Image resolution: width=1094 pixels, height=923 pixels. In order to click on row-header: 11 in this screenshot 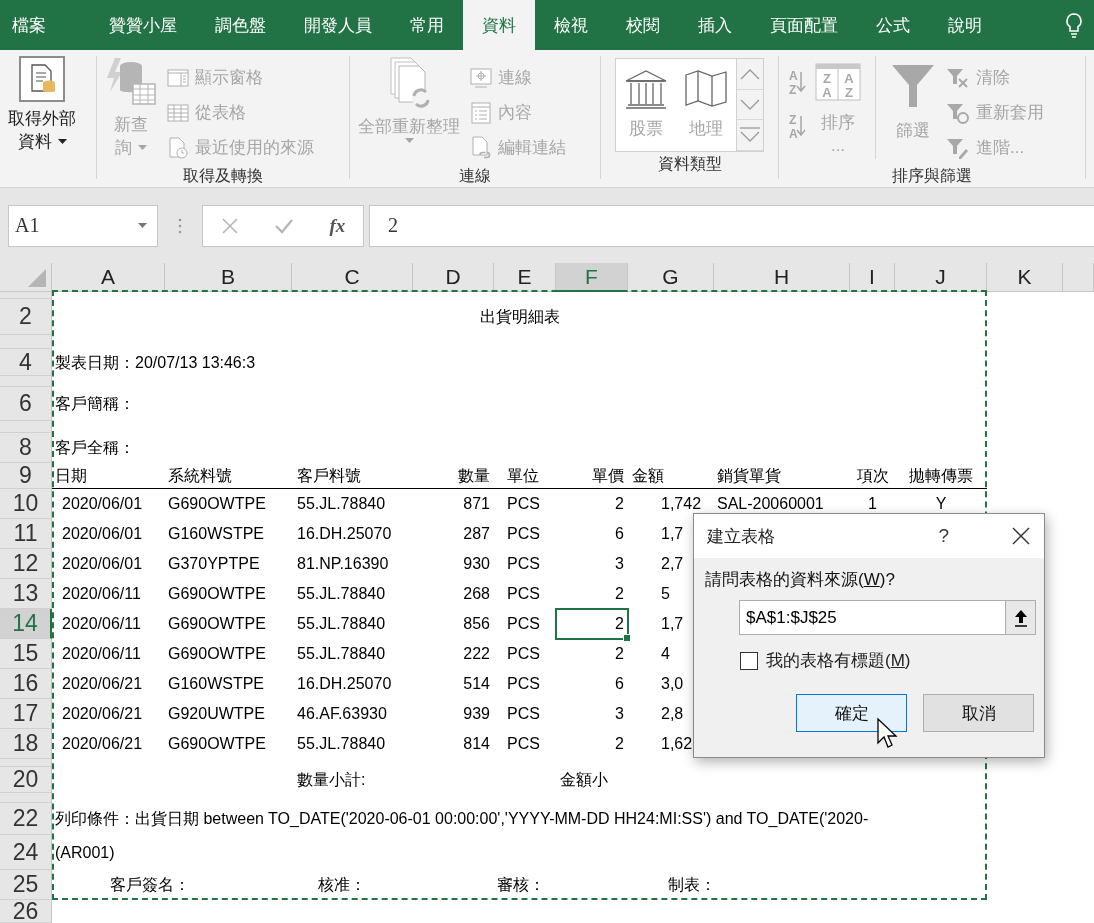, I will do `click(26, 534)`.